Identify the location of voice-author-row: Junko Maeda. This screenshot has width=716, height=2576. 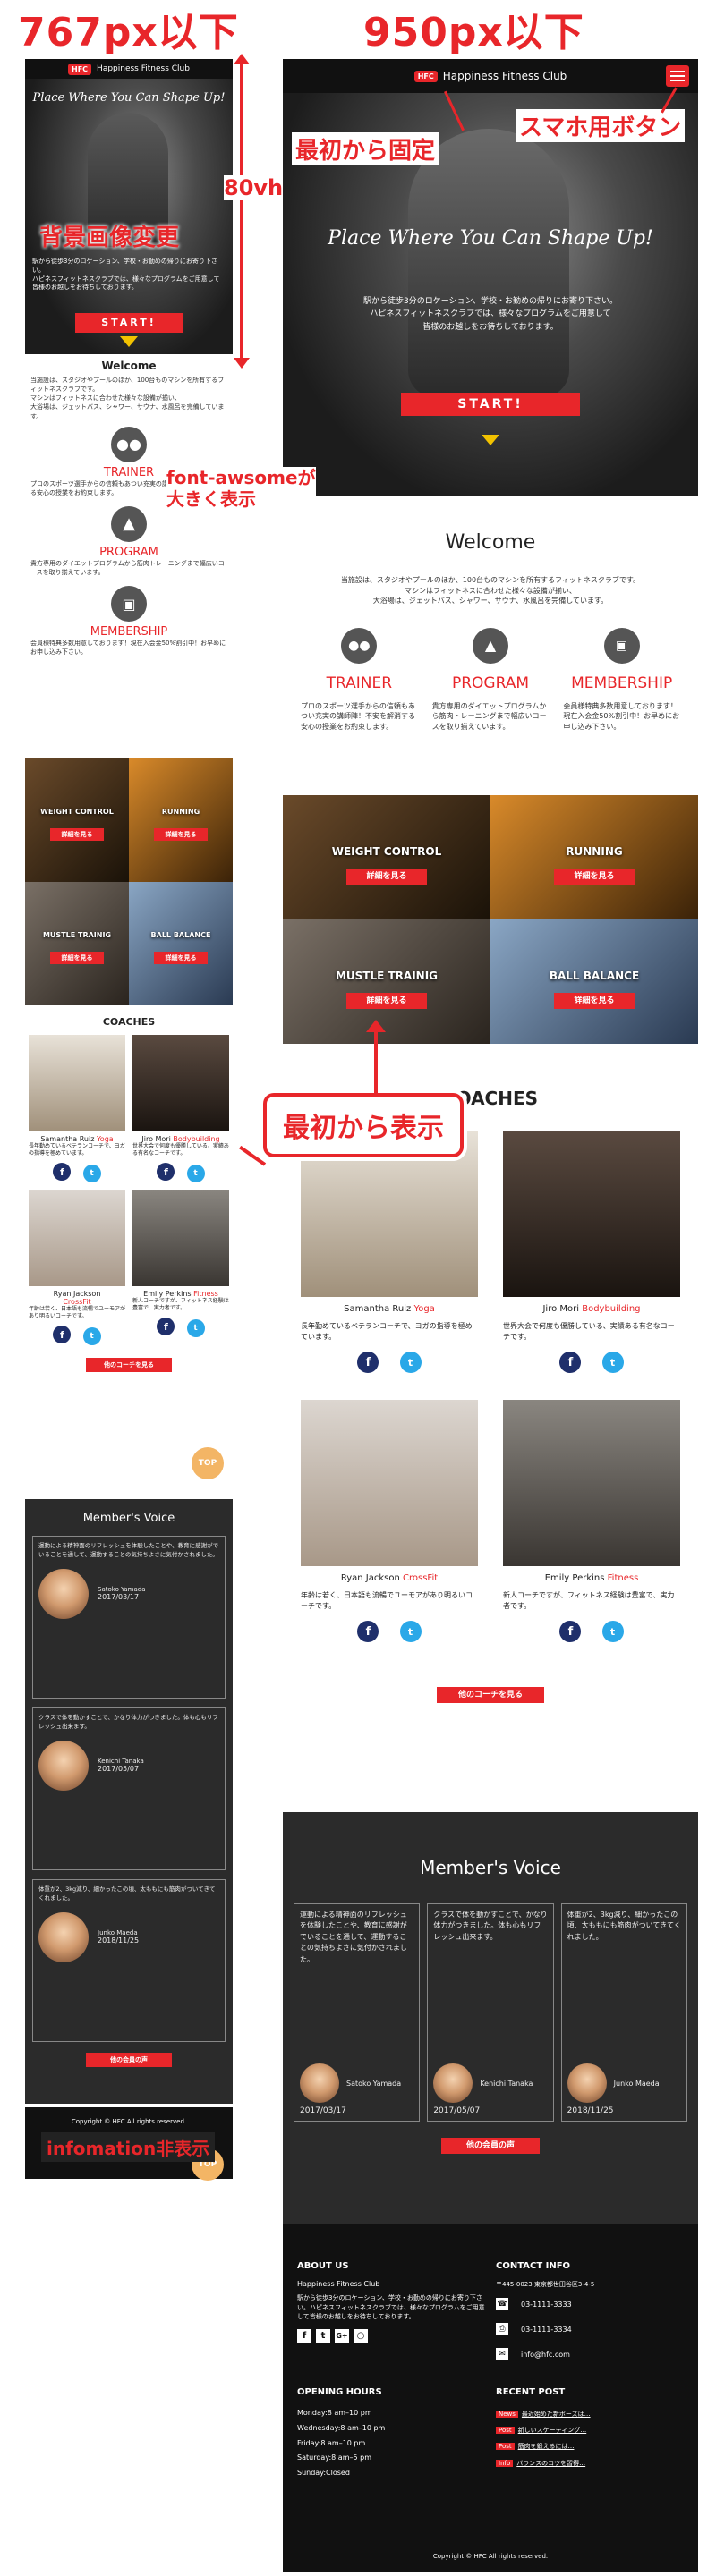
(624, 2083).